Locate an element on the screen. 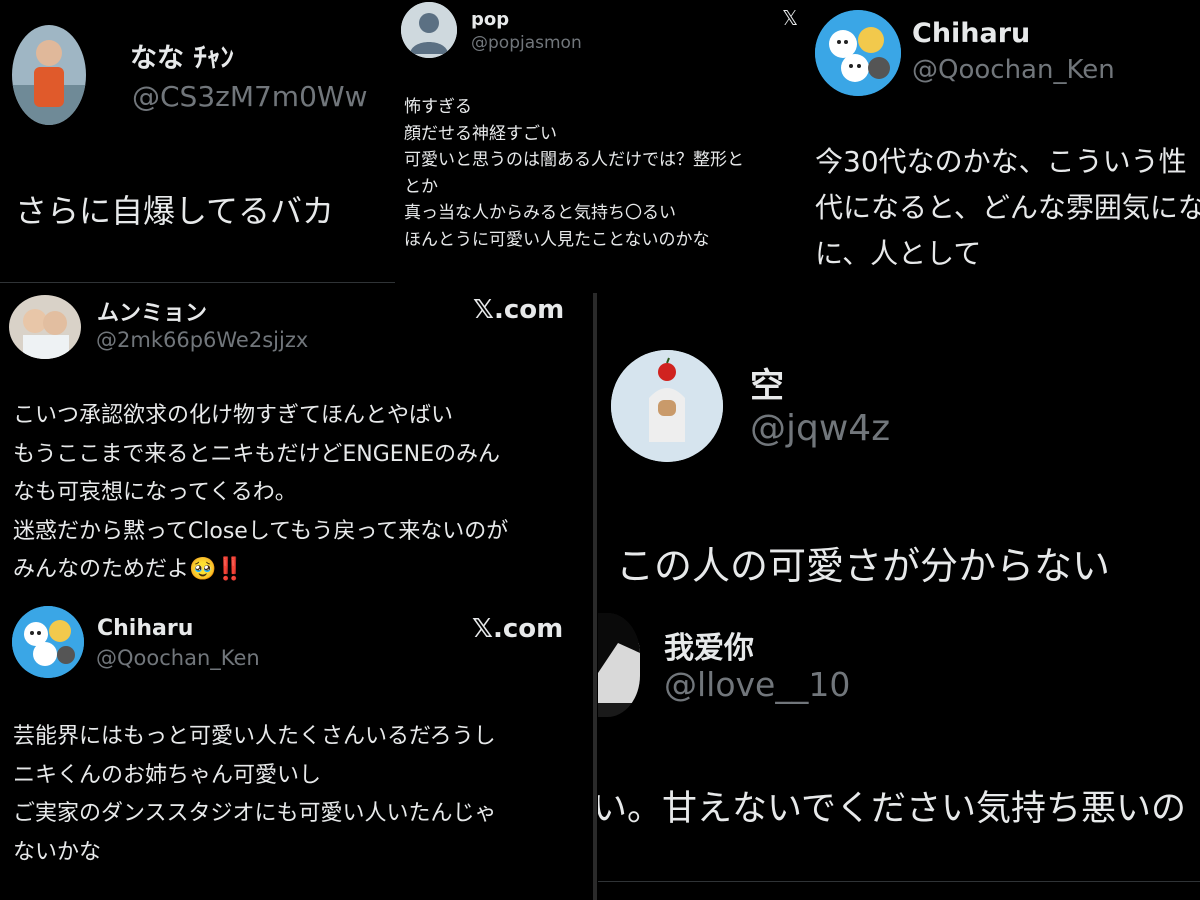 The width and height of the screenshot is (1200, 900). tweet-line: みんなのためだよ🥹‼️ is located at coordinates (128, 569).